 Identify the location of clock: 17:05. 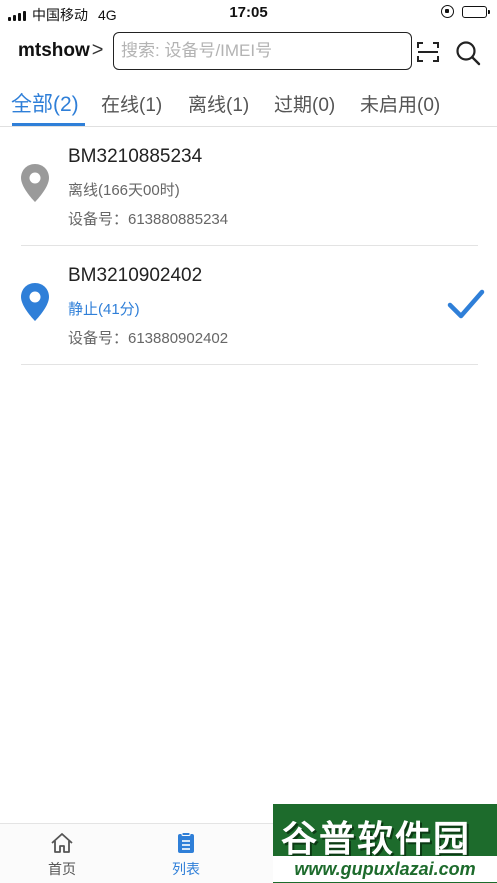
(248, 12).